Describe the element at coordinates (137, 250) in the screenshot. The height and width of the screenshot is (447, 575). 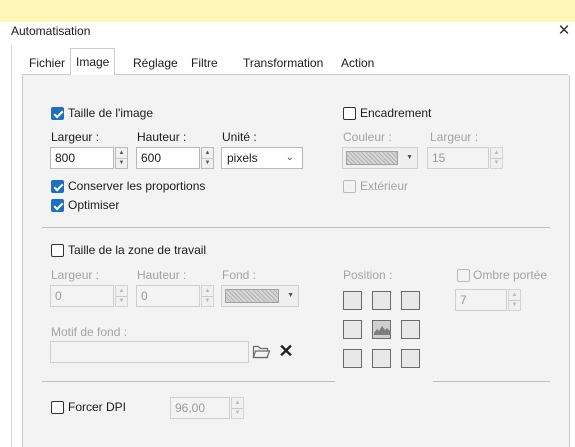
I see `workspace-size-label: Taille de la zone de travail` at that location.